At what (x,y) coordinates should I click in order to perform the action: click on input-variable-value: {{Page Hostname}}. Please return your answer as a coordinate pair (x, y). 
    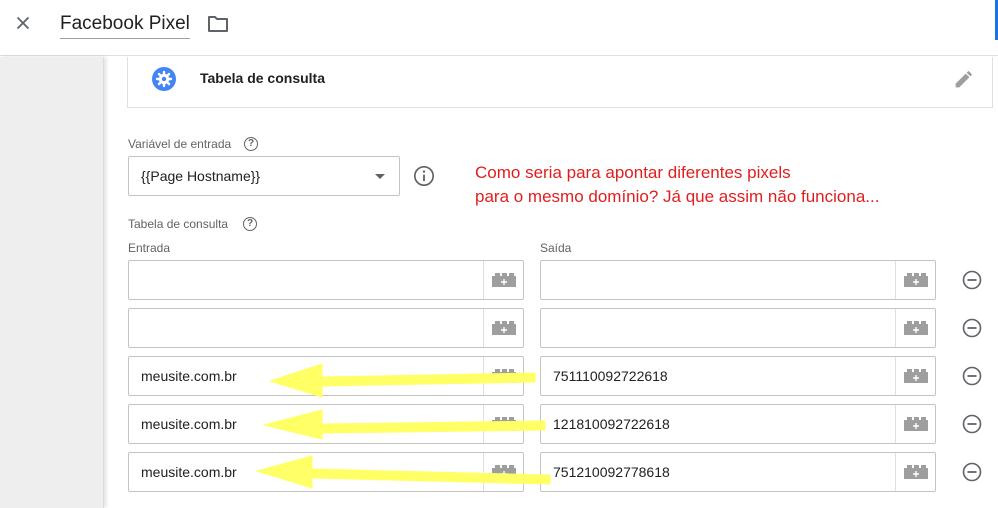
    Looking at the image, I should click on (201, 176).